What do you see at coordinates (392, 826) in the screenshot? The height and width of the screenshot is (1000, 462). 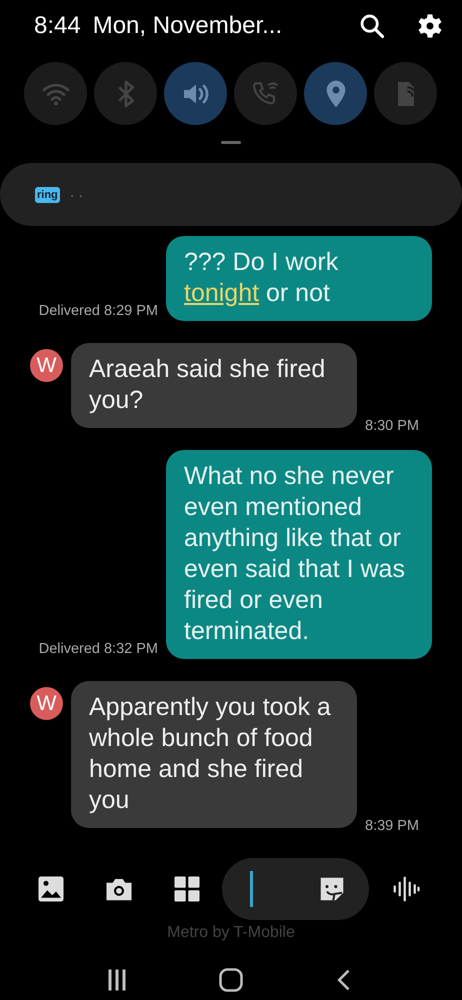 I see `message-time: 8:39 PM` at bounding box center [392, 826].